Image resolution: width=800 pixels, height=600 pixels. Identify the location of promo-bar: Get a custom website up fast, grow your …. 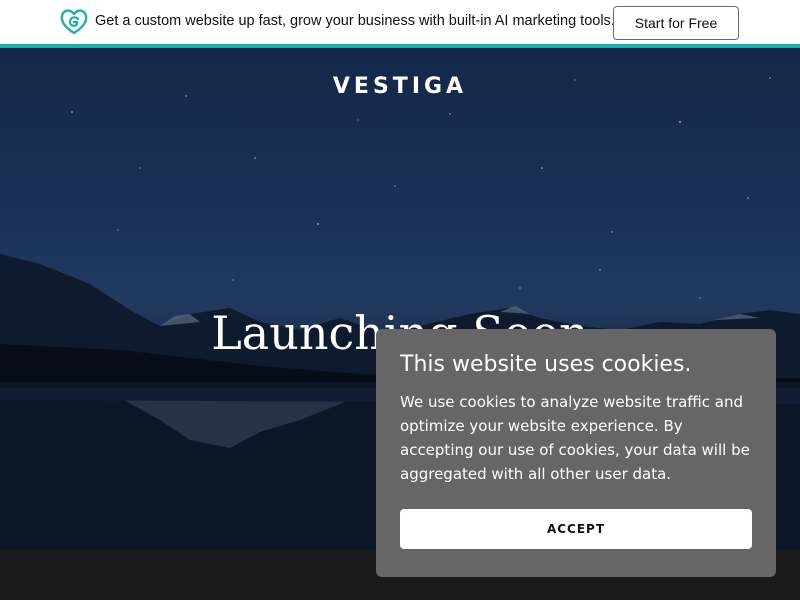
(400, 22).